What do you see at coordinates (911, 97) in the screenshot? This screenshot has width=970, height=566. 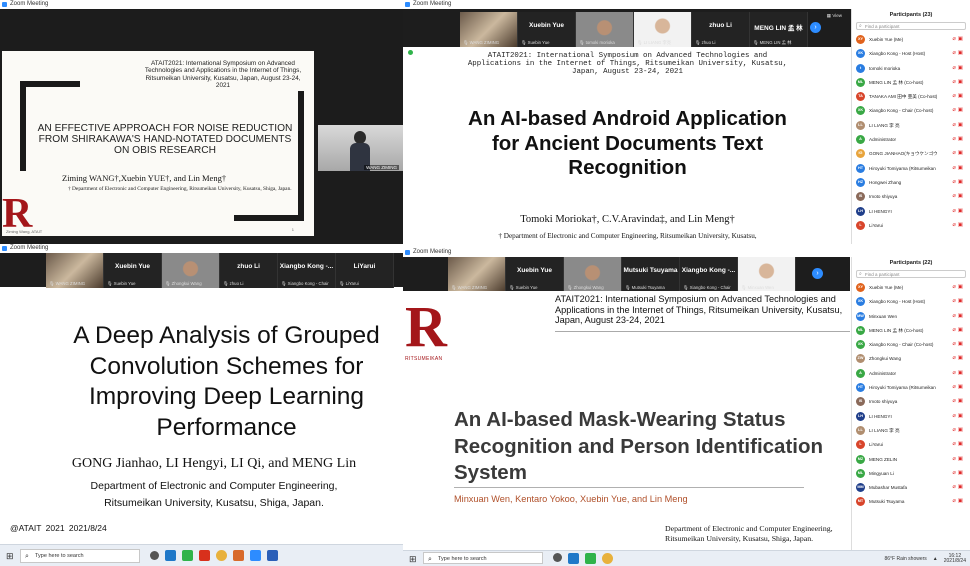 I see `participant-row: TA TANAKA AMI 田中 亜美 (Co-host) ⌀▣` at bounding box center [911, 97].